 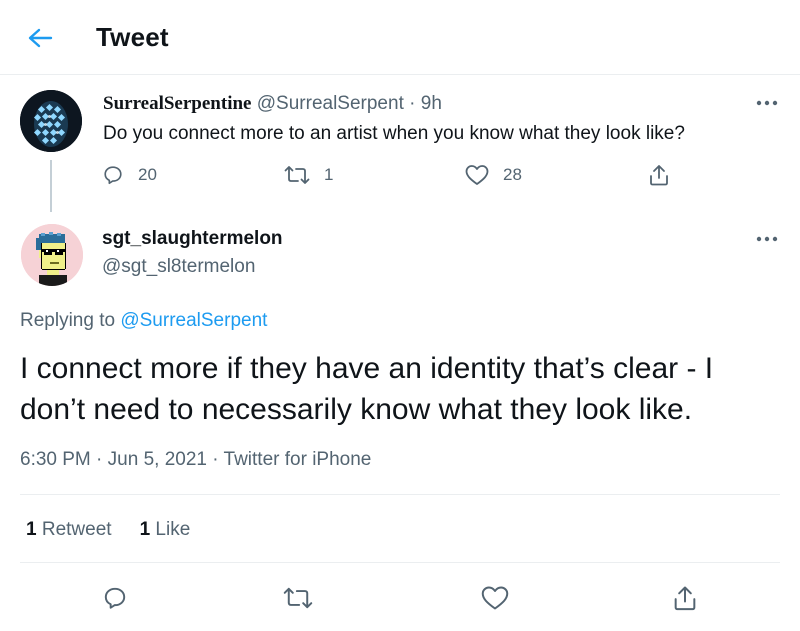 What do you see at coordinates (193, 320) in the screenshot?
I see `replying-to-handle-link: @SurrealSerpent` at bounding box center [193, 320].